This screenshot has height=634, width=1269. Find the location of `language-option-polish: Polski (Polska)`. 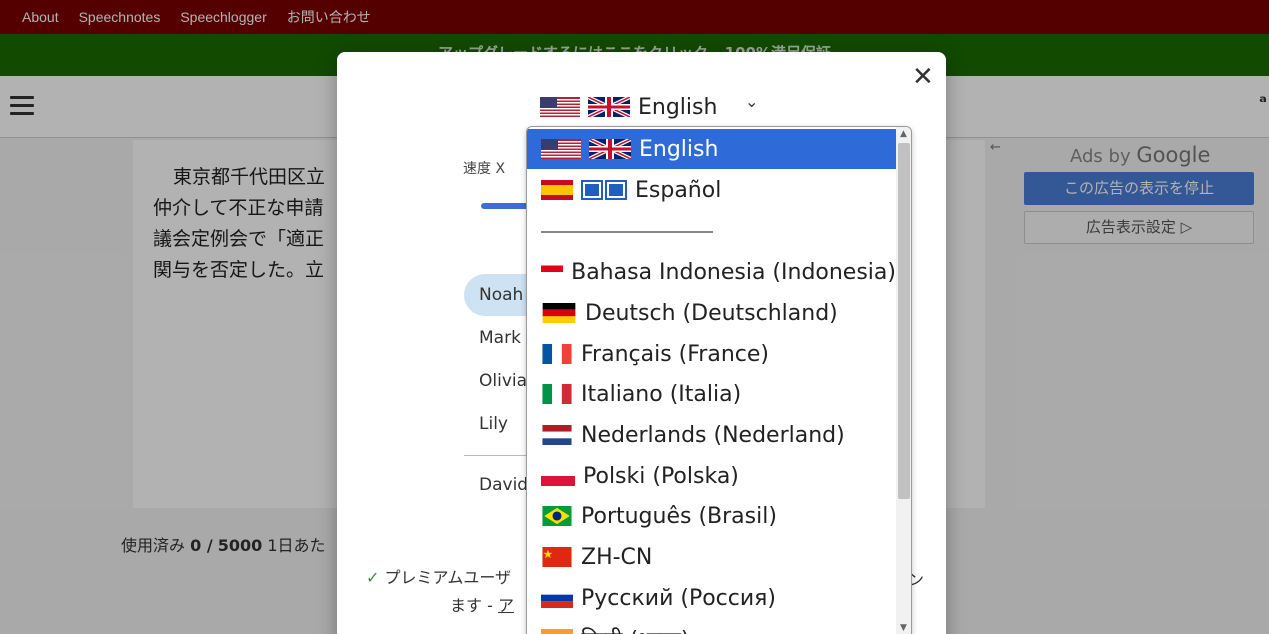

language-option-polish: Polski (Polska) is located at coordinates (711, 476).